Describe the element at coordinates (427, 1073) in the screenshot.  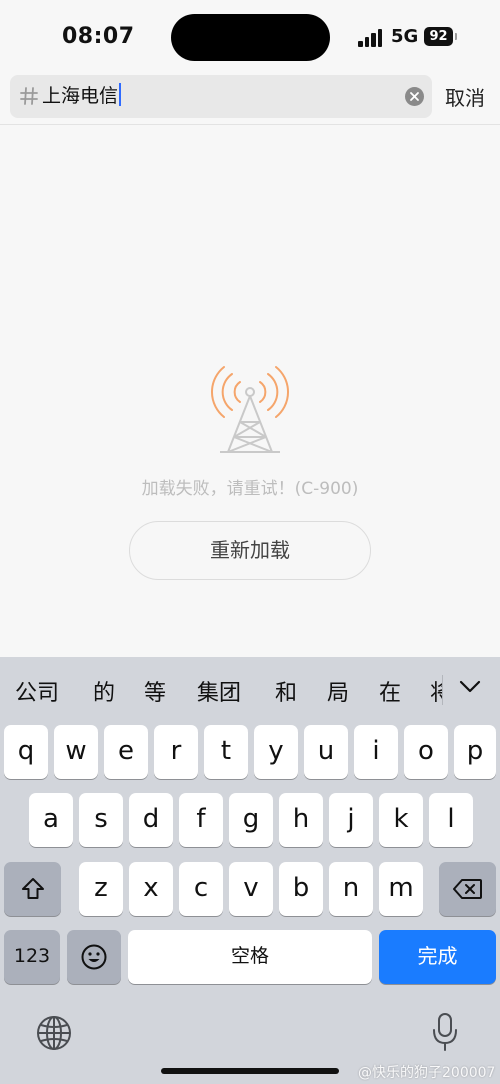
I see `watermark: @快乐的狗子200007` at that location.